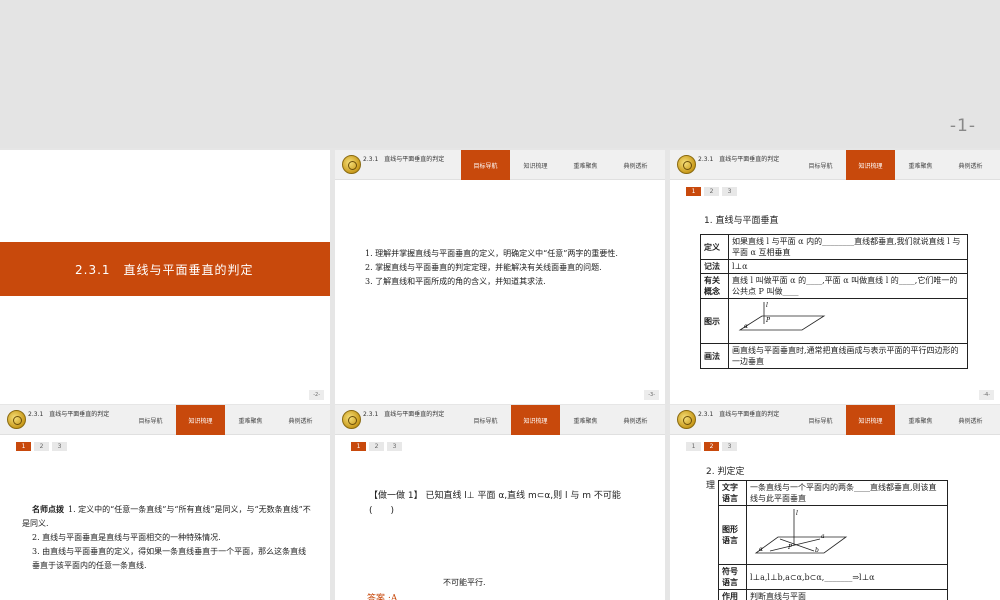 The width and height of the screenshot is (1000, 600). Describe the element at coordinates (491, 253) in the screenshot. I see `objective-item: 1. 理解并掌握直线与平面垂直的定义，明确定义中“任意”两字的重要性.` at that location.